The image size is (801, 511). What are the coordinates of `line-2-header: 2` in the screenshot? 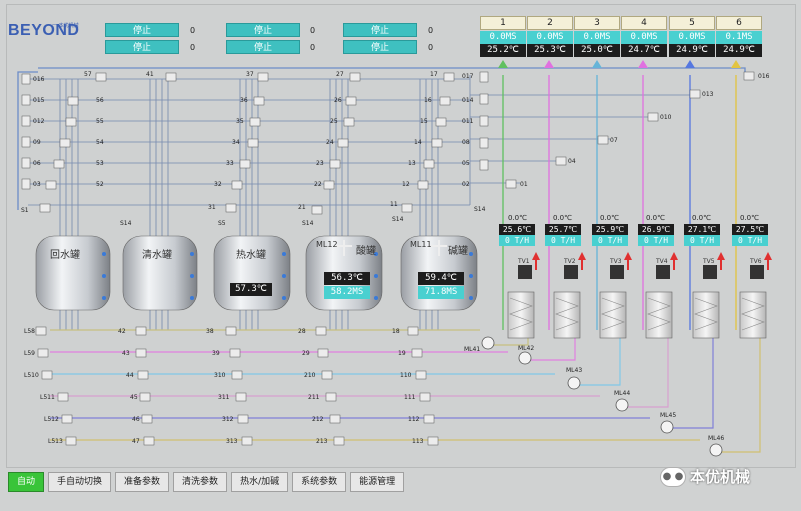 It's located at (550, 23).